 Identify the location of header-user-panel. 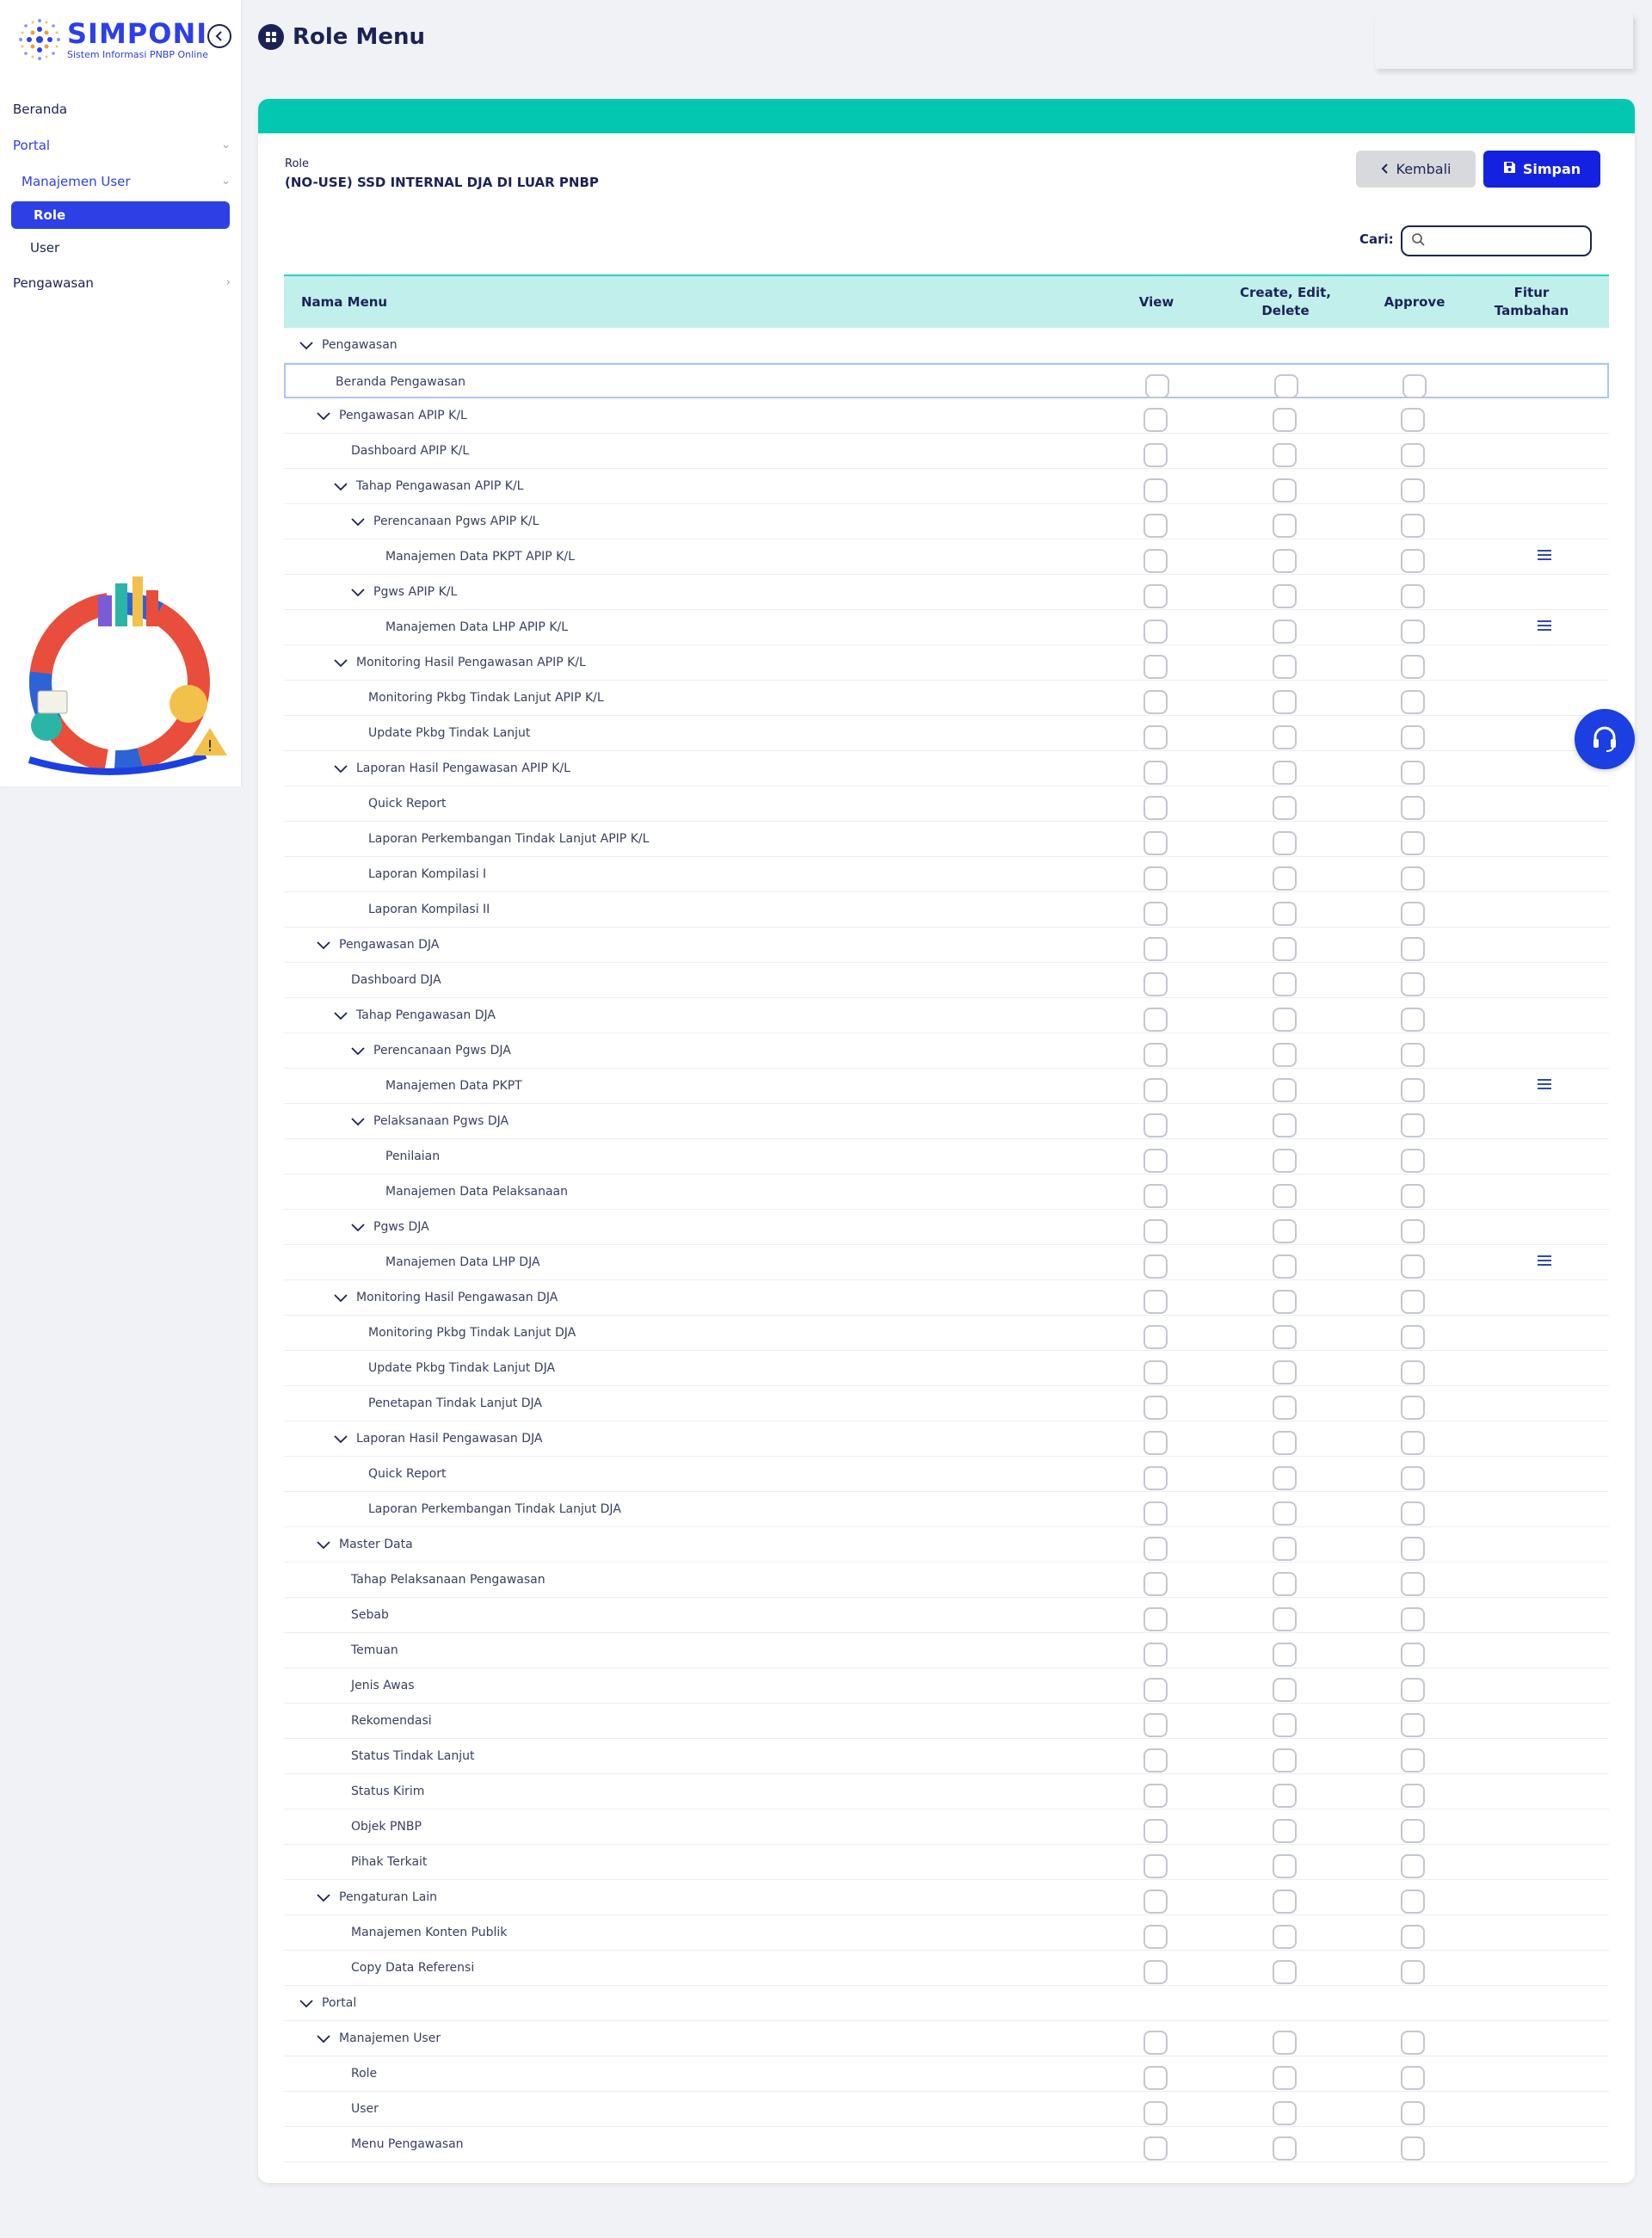
(1504, 41).